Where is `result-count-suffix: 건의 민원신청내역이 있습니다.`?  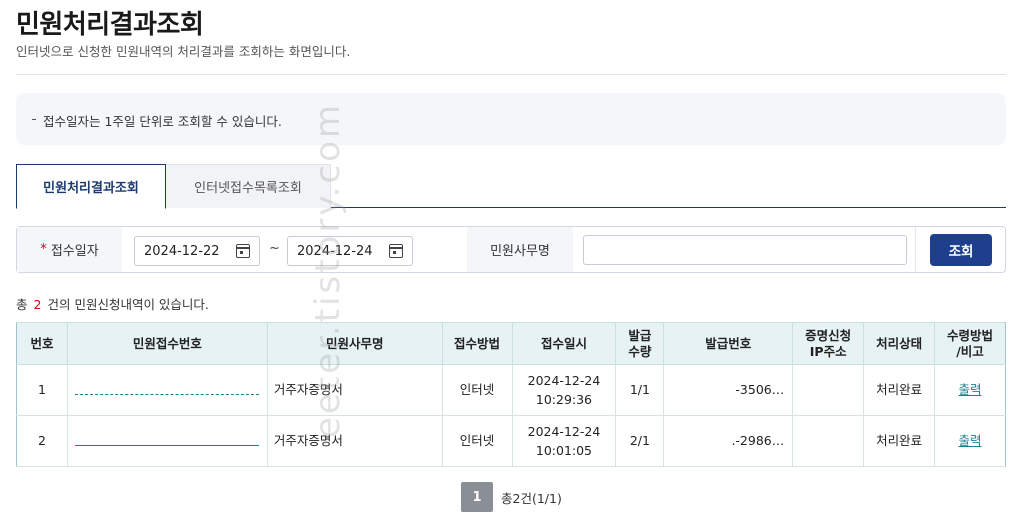 result-count-suffix: 건의 민원신청내역이 있습니다. is located at coordinates (128, 304).